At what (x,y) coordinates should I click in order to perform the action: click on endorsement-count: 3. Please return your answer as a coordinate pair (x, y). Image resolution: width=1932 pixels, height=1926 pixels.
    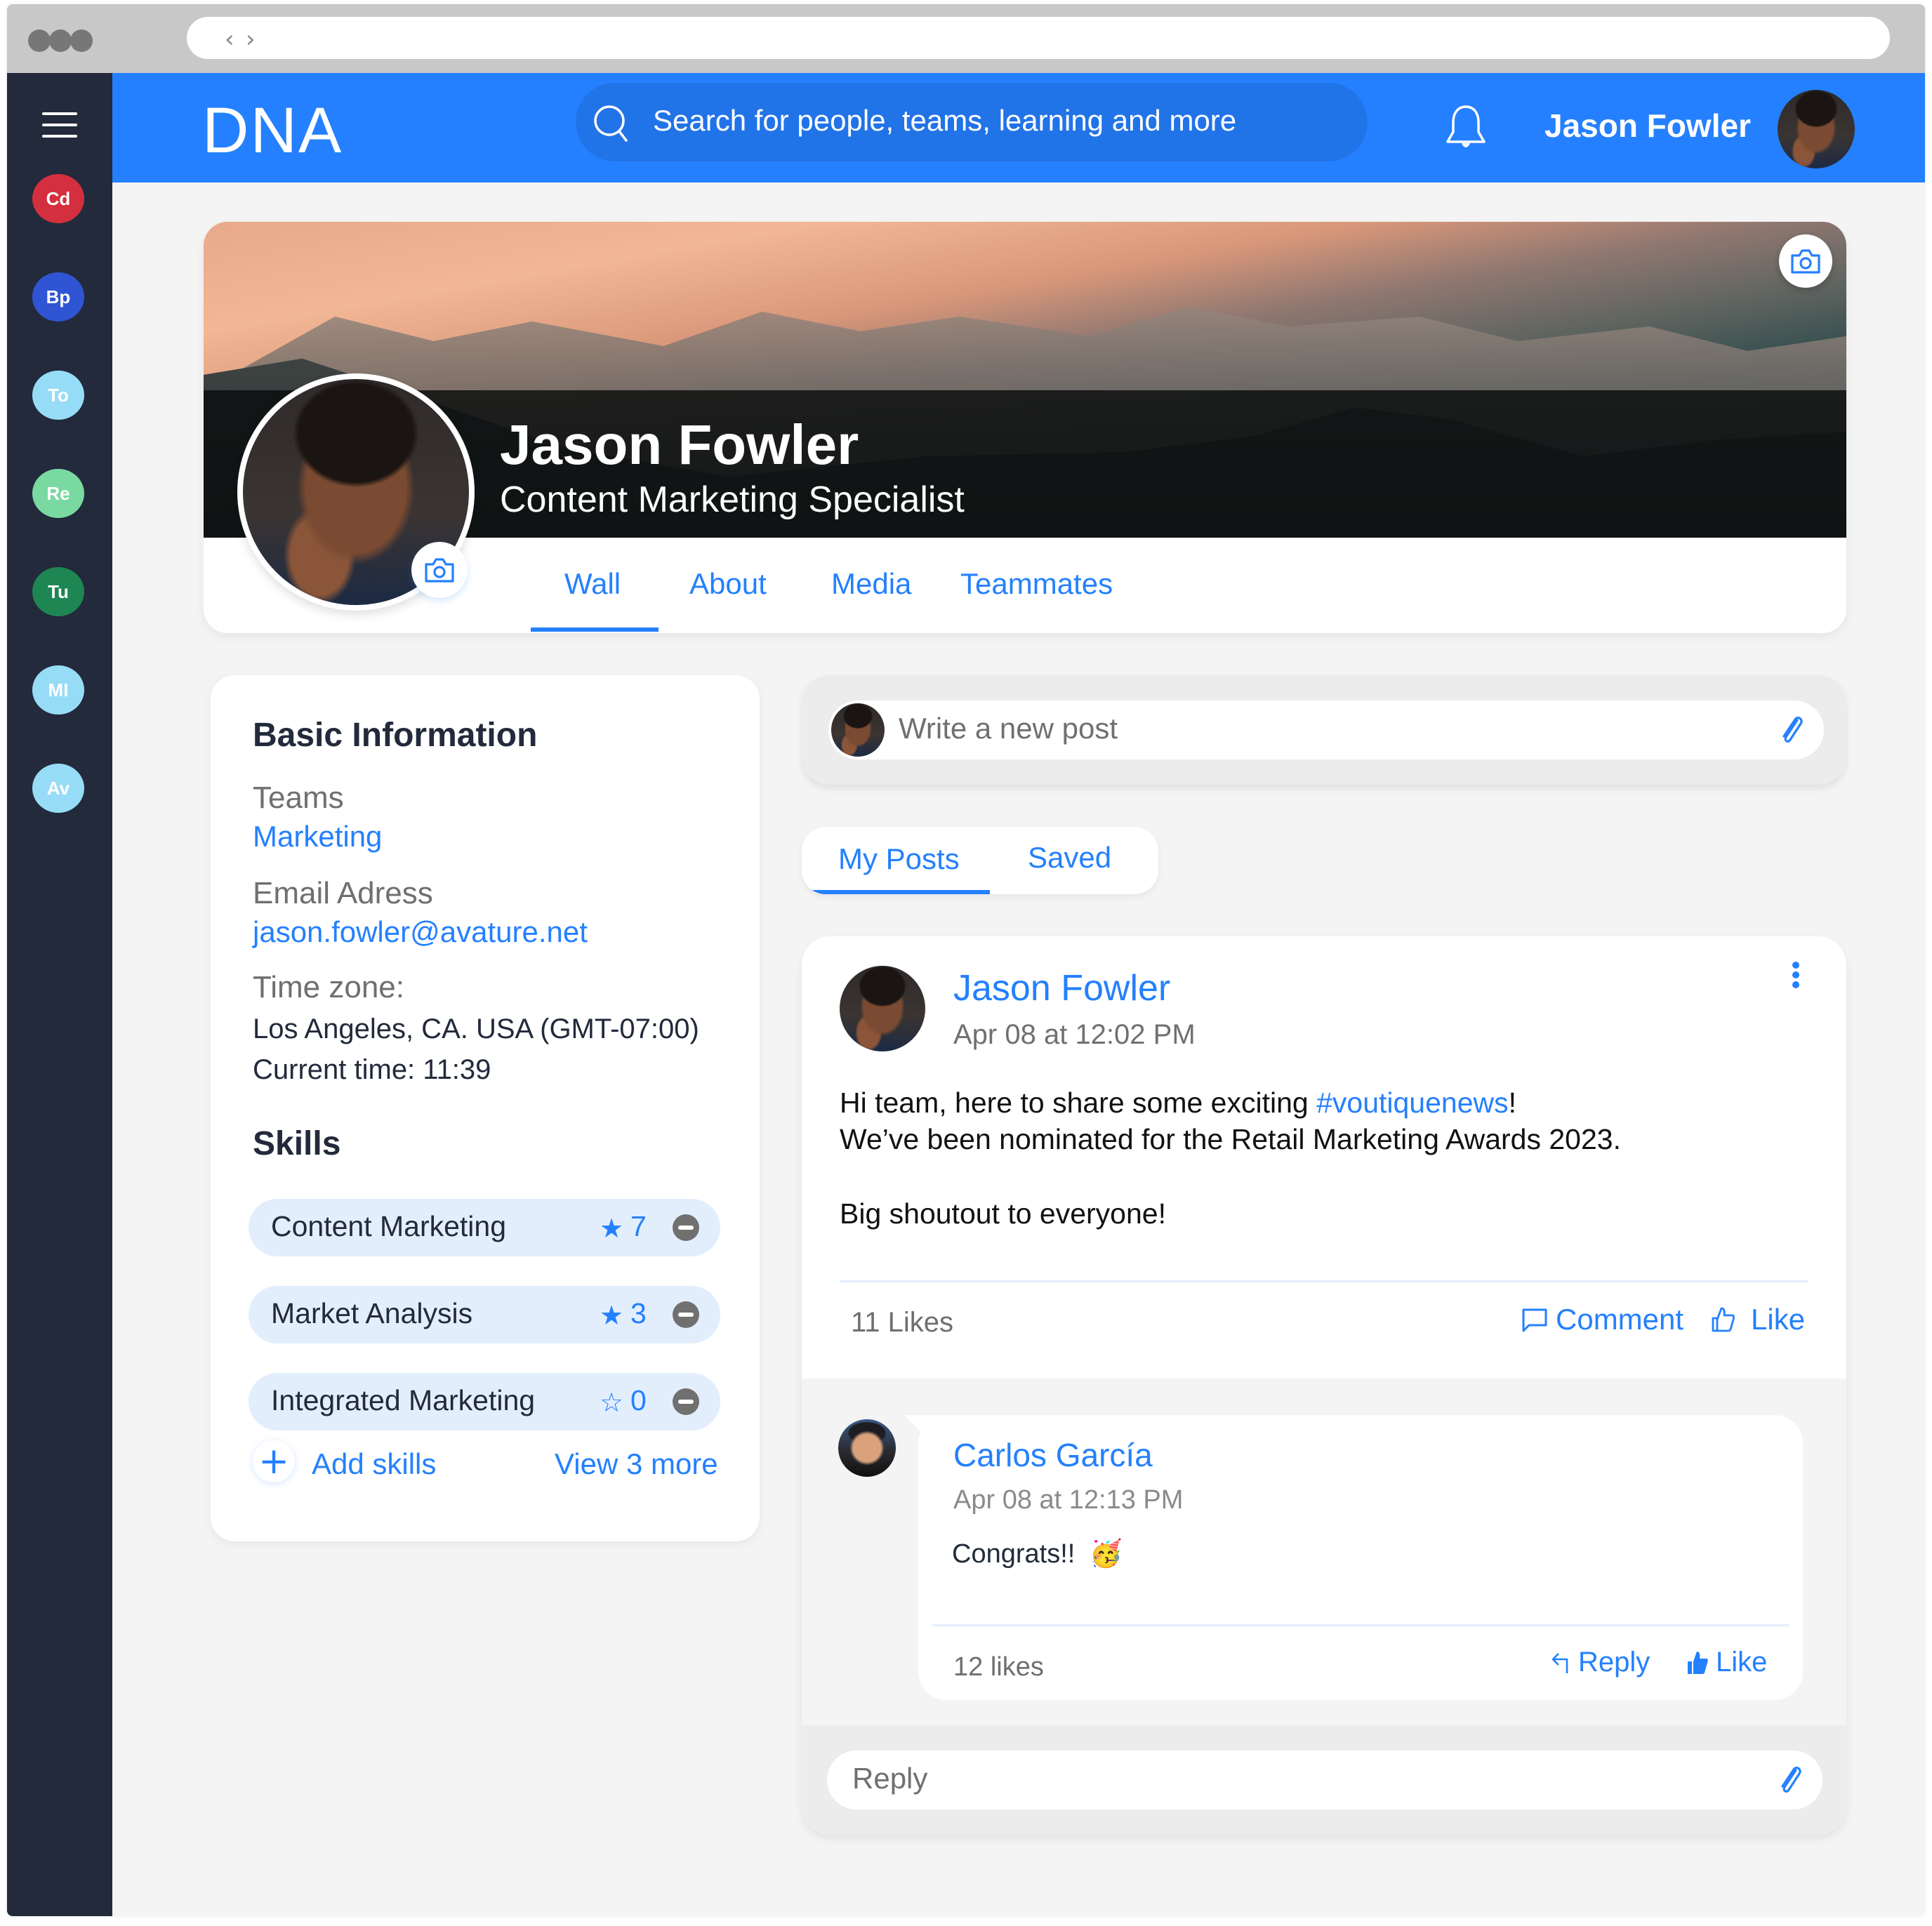
    Looking at the image, I should click on (638, 1313).